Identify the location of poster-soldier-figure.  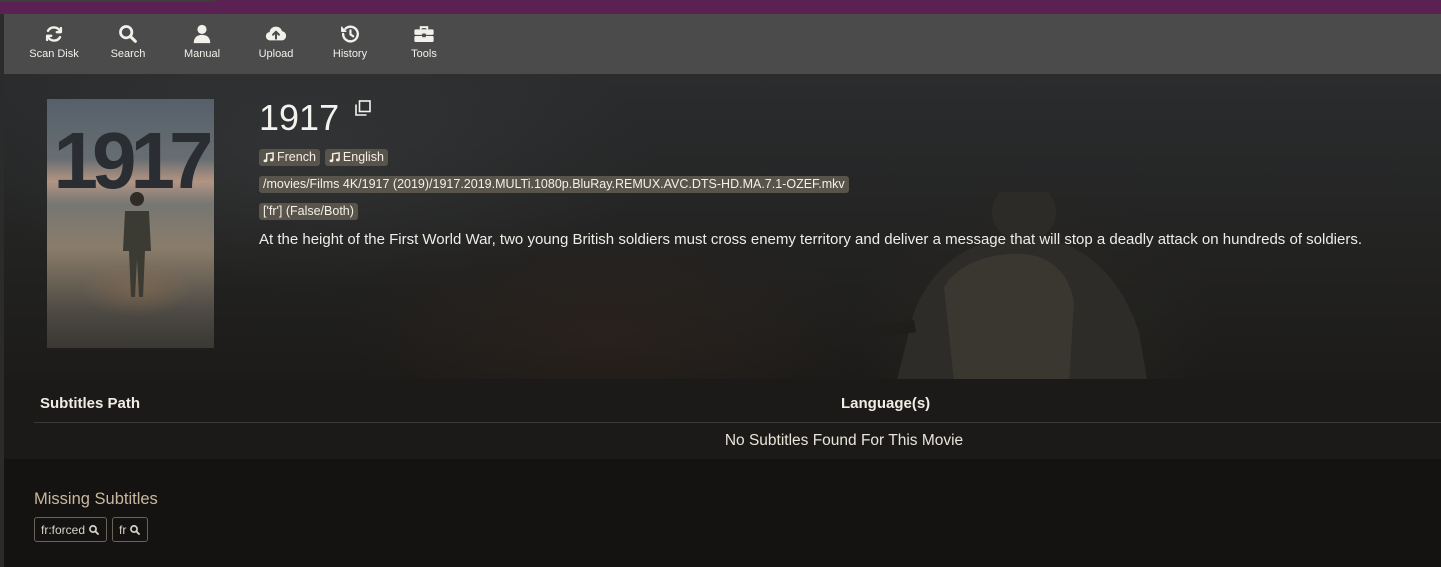
(137, 244).